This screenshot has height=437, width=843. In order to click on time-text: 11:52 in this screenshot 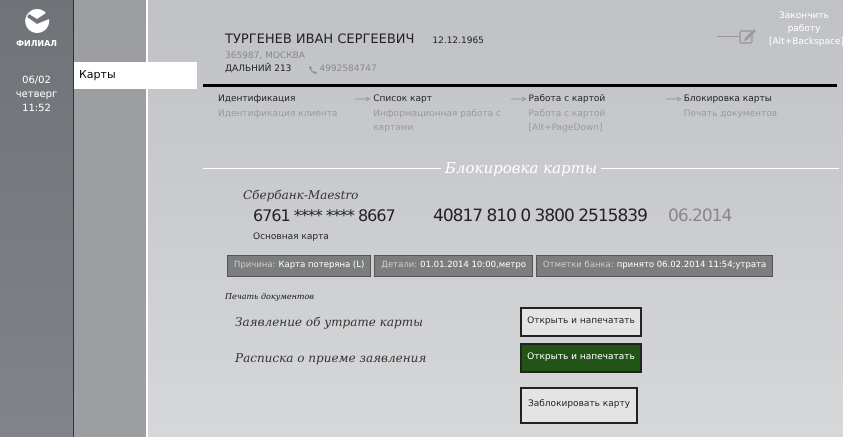, I will do `click(36, 109)`.